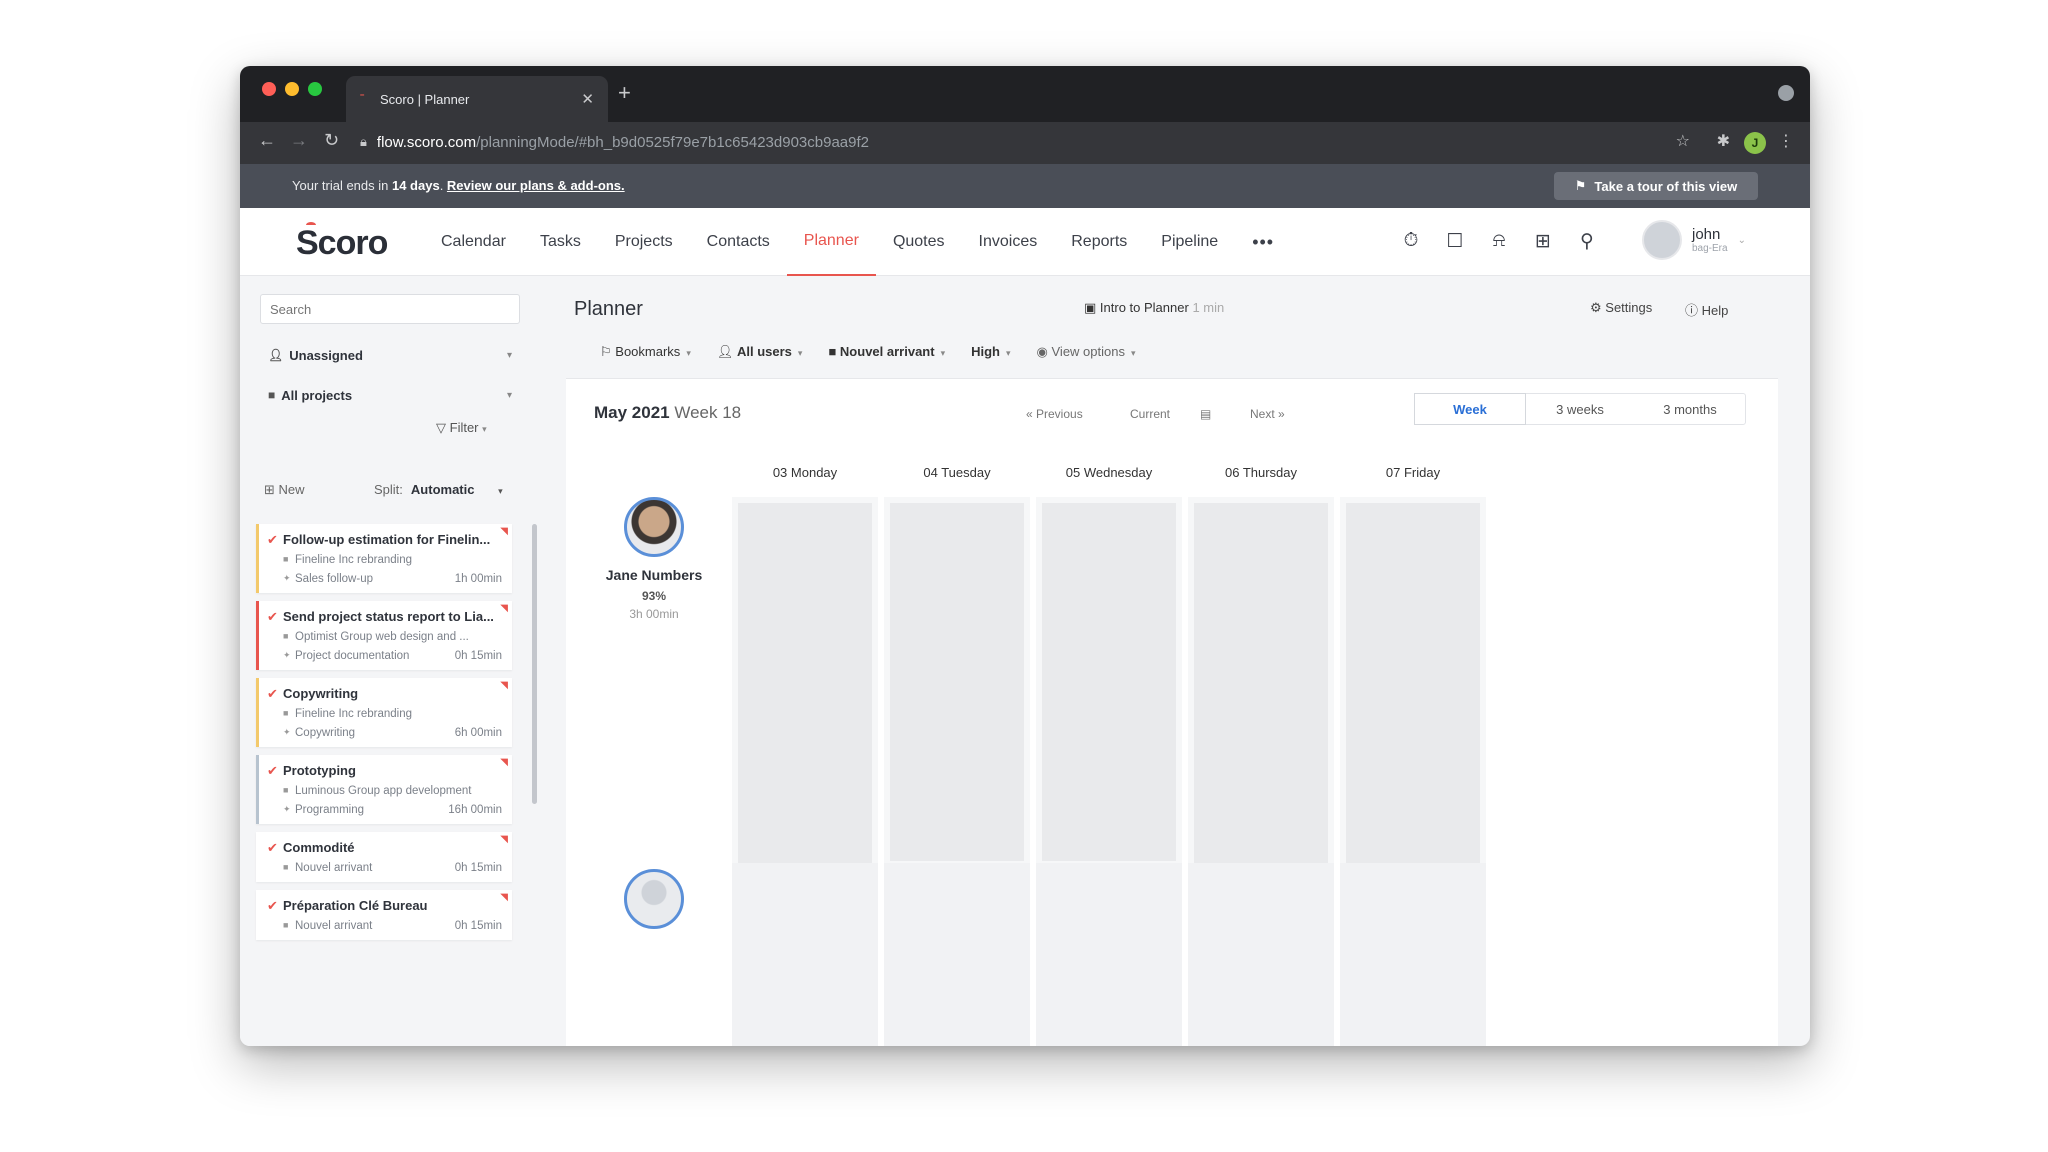 The image size is (2048, 1152). What do you see at coordinates (1499, 241) in the screenshot?
I see `bell-icon: ⍾` at bounding box center [1499, 241].